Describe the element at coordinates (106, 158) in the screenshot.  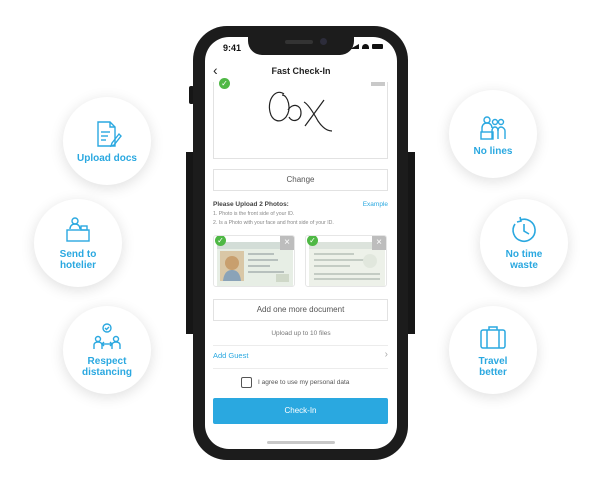
I see `feature-label: Upload docs` at that location.